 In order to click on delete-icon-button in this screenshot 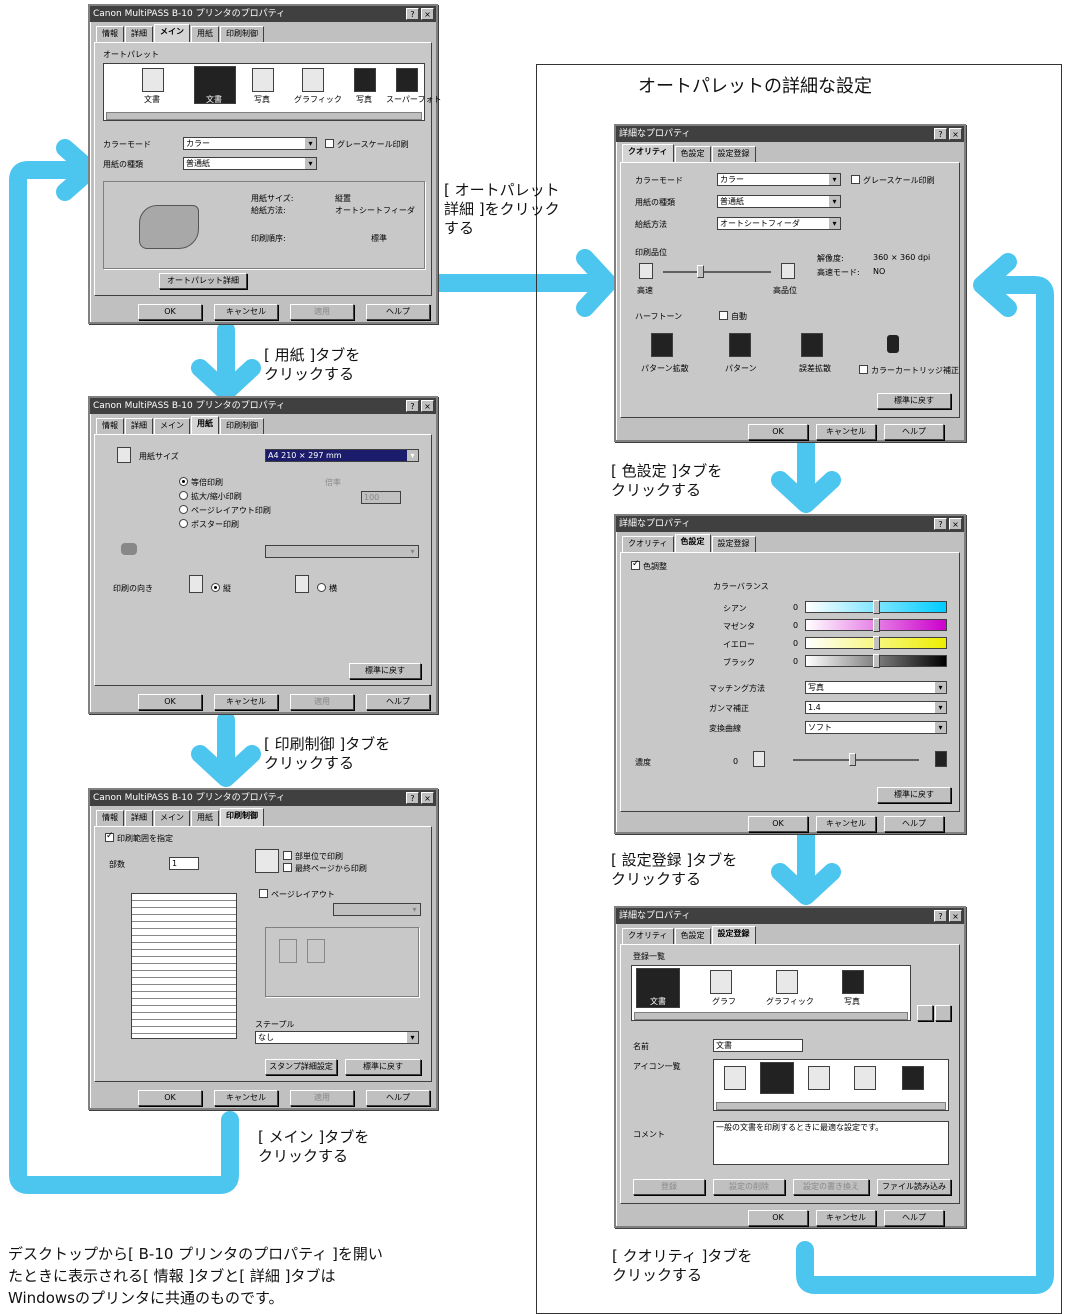, I will do `click(925, 1013)`.